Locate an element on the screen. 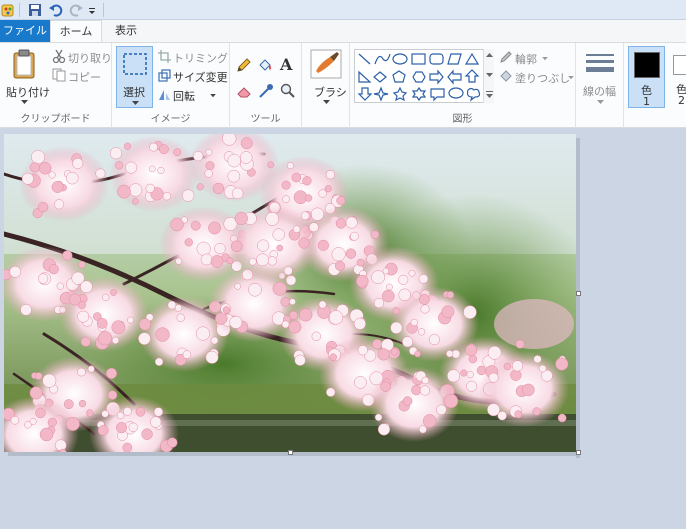 This screenshot has height=529, width=686. line-shape-icon is located at coordinates (364, 59).